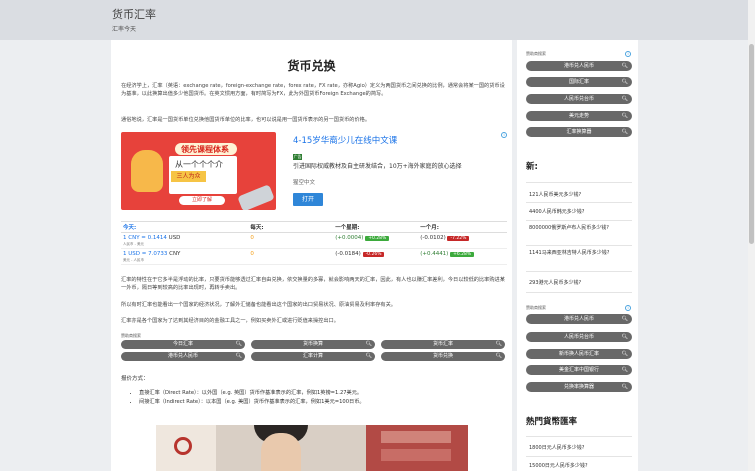 This screenshot has height=471, width=755. I want to click on col-week: 一个星期:, so click(376, 227).